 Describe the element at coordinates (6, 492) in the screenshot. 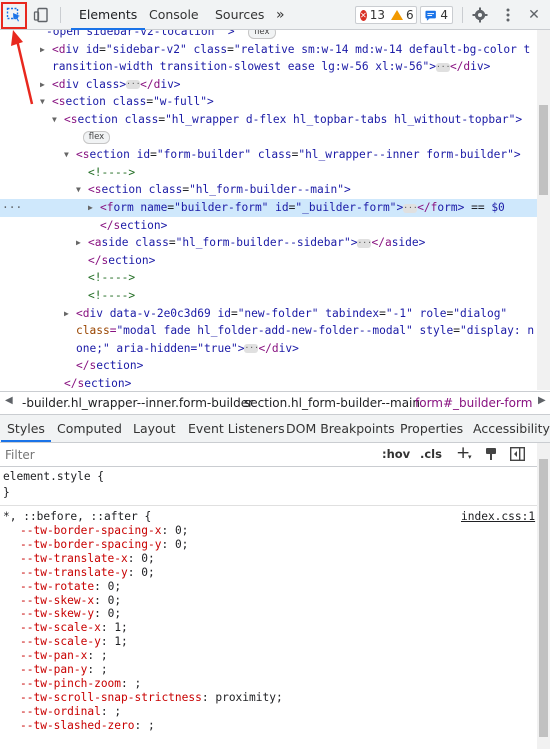

I see `rule-close-brace: }` at that location.